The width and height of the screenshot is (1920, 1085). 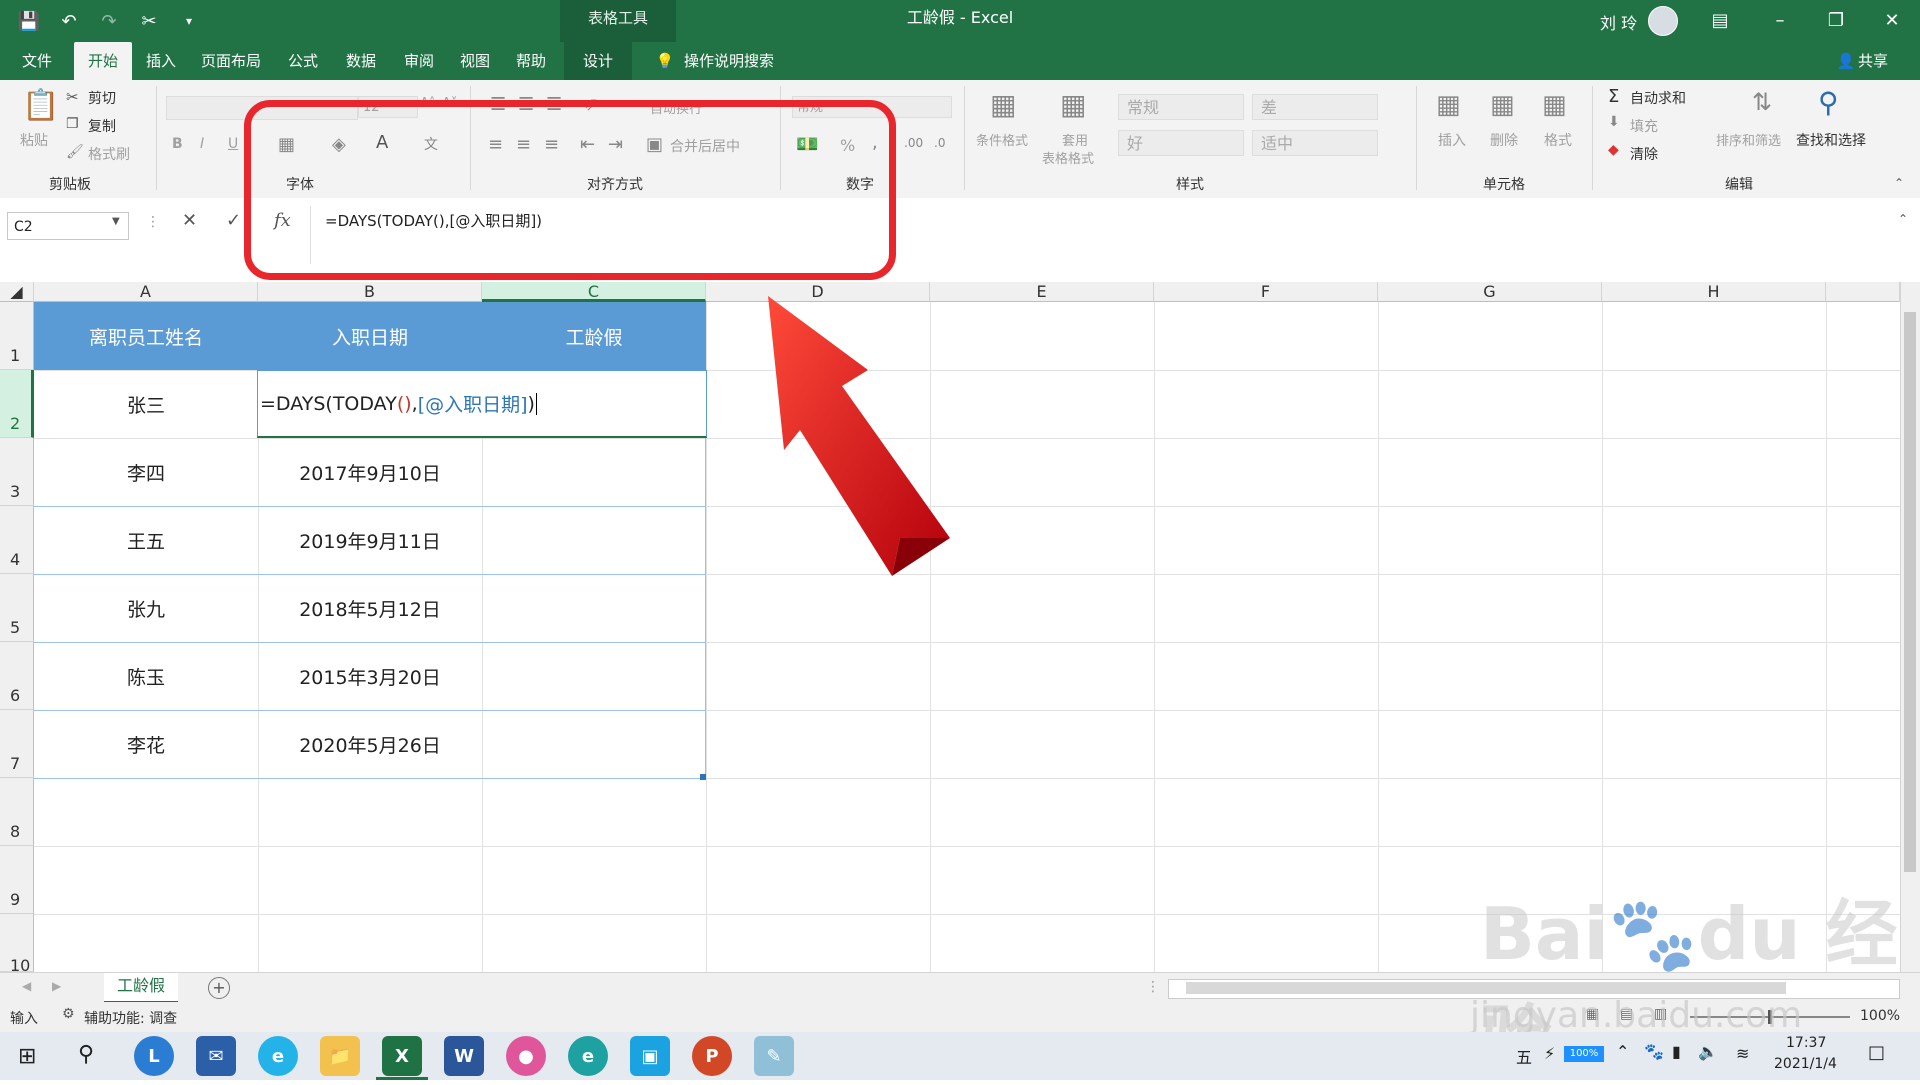 What do you see at coordinates (17, 472) in the screenshot?
I see `row-header-3: 3` at bounding box center [17, 472].